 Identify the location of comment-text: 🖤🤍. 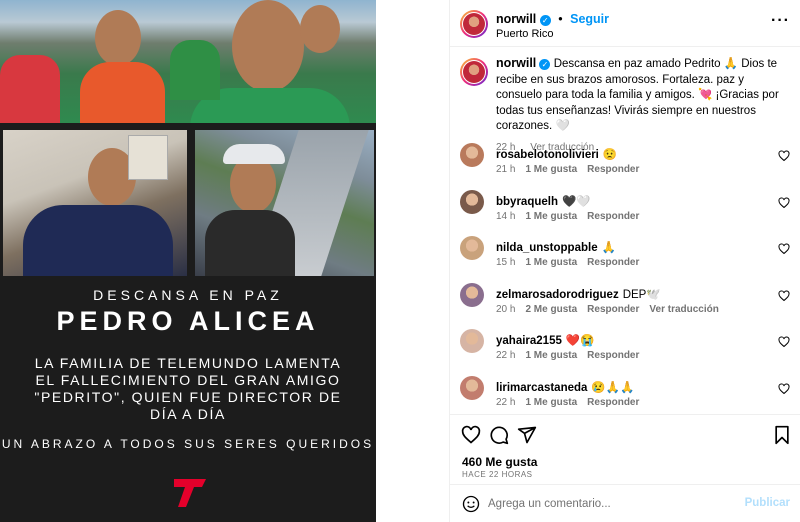
(576, 201).